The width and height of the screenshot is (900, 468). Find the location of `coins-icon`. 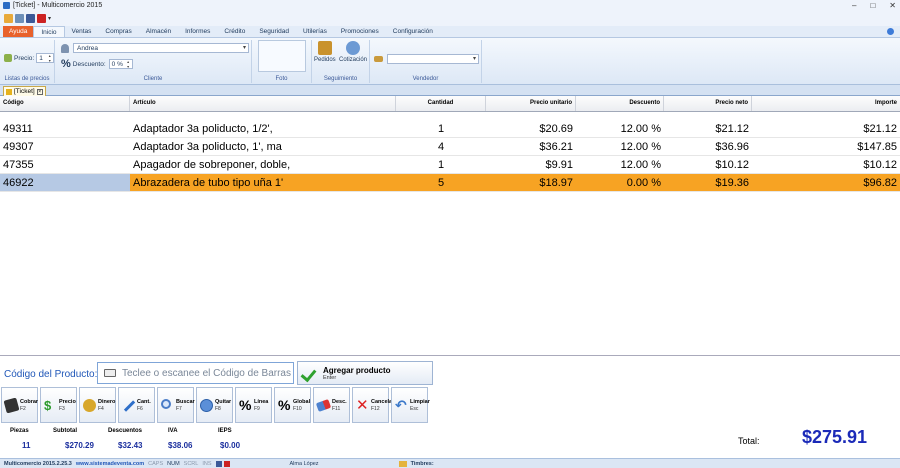

coins-icon is located at coordinates (89, 405).